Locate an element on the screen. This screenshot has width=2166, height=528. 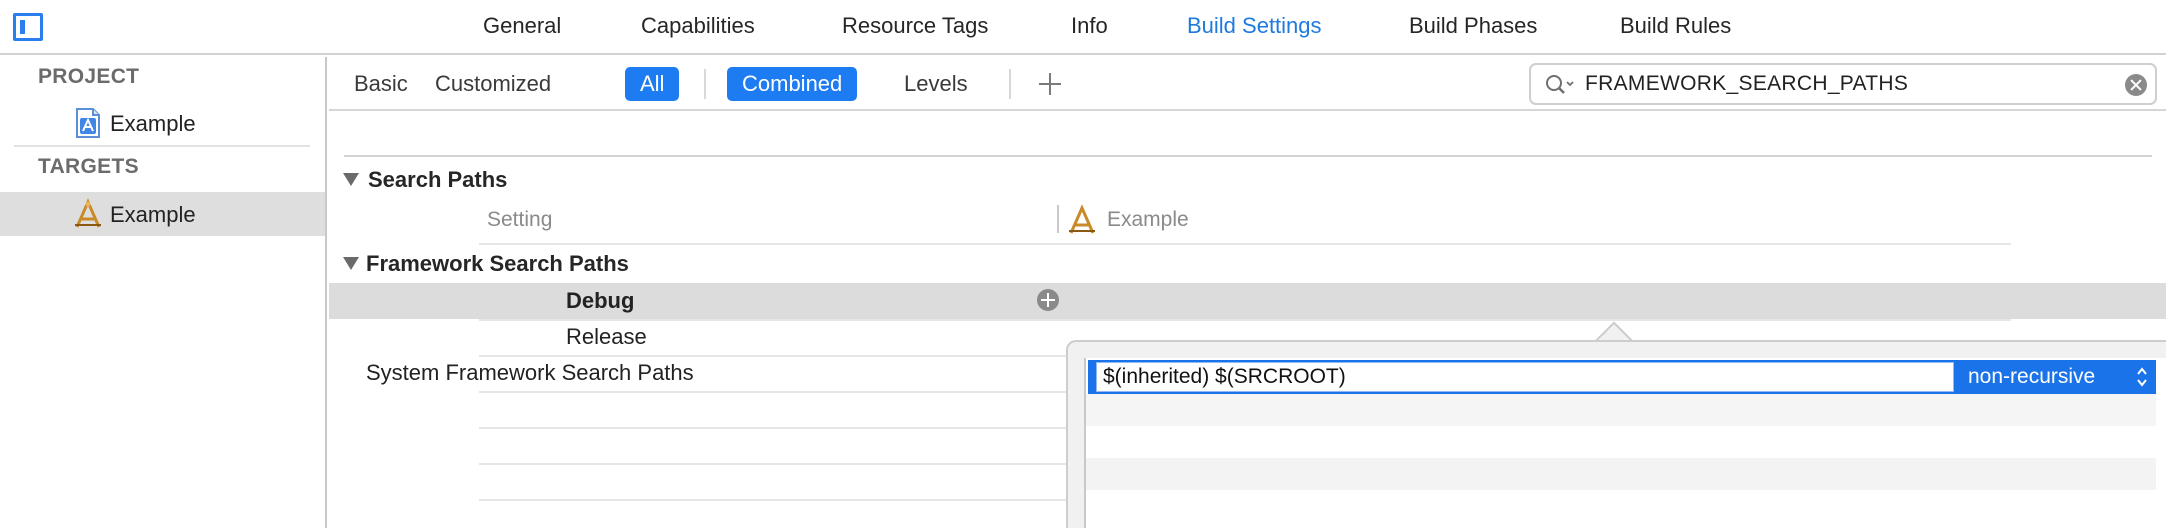
setting-system-framework-search-paths: System Framework Search Paths is located at coordinates (530, 373).